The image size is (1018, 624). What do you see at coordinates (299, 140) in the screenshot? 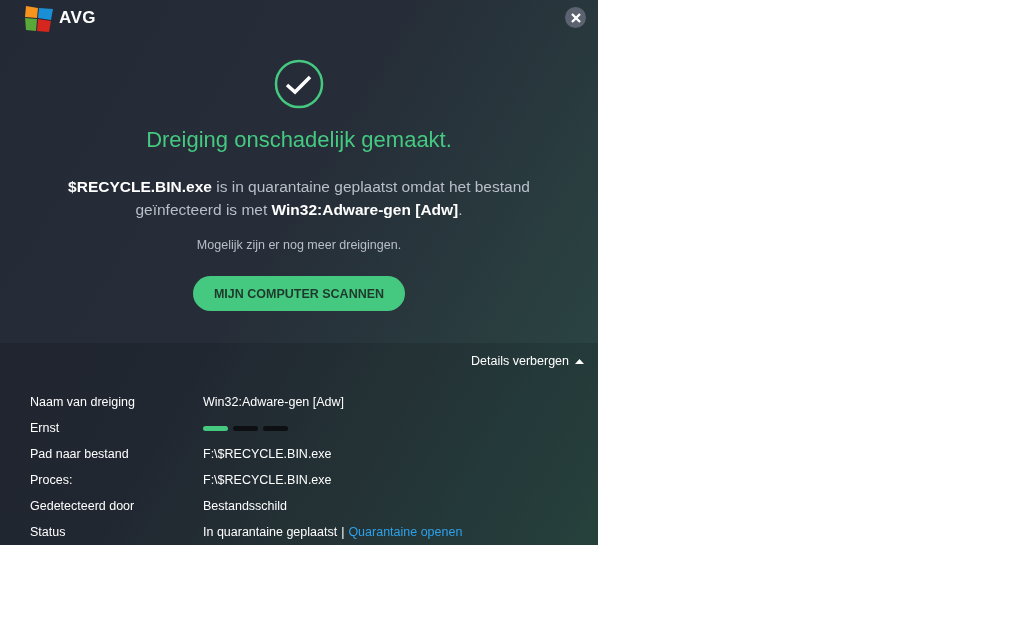
I see `result-title: Dreiging onschadelijk gemaakt.` at bounding box center [299, 140].